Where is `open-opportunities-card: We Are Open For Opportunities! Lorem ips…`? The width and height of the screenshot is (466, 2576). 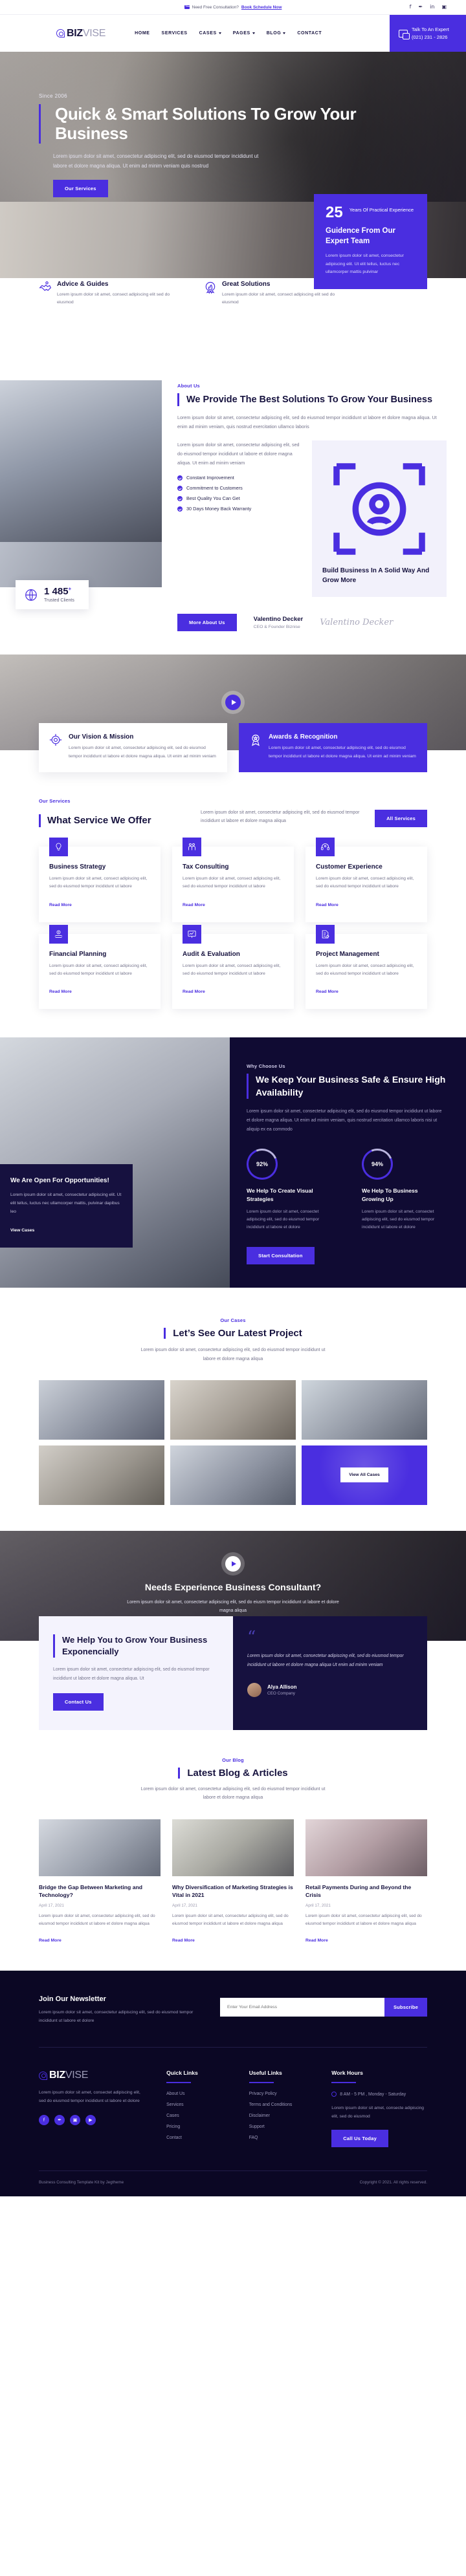 open-opportunities-card: We Are Open For Opportunities! Lorem ips… is located at coordinates (66, 1206).